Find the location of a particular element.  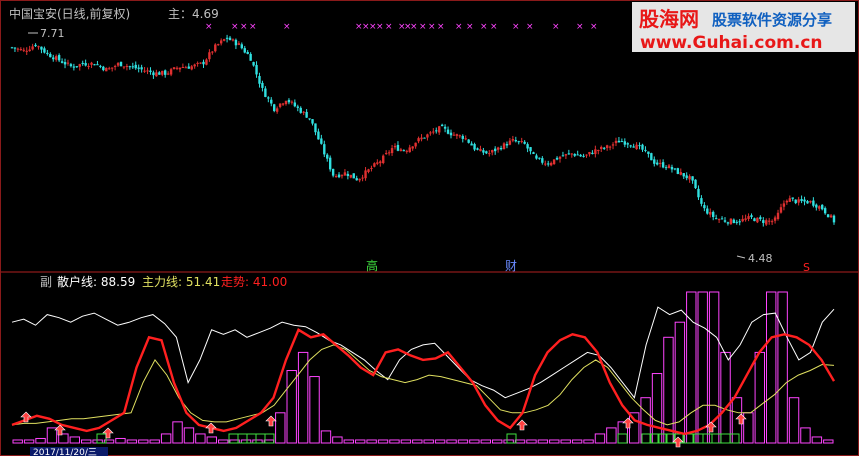

main-force-line-label: 主力线: 51.41 is located at coordinates (181, 282).